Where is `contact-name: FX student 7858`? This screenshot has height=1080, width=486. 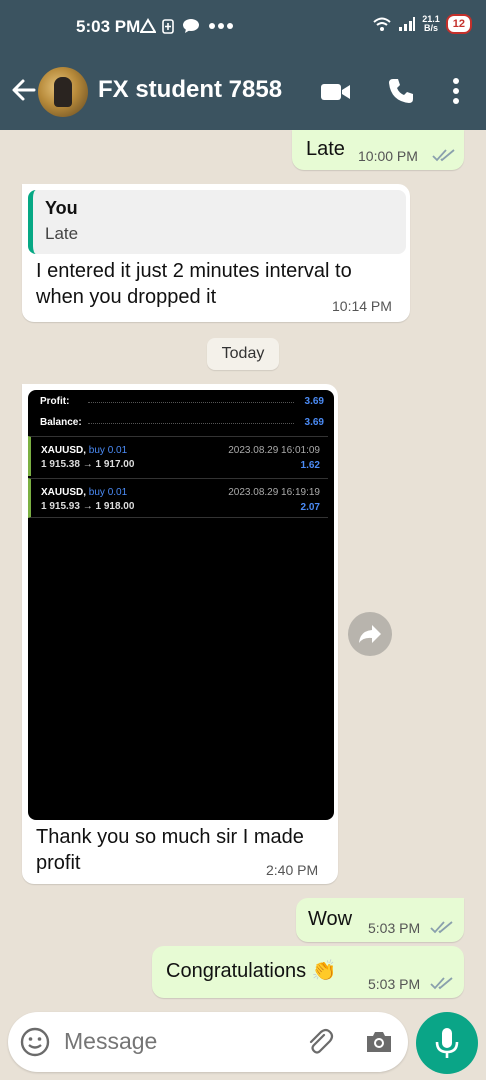
contact-name: FX student 7858 is located at coordinates (190, 90).